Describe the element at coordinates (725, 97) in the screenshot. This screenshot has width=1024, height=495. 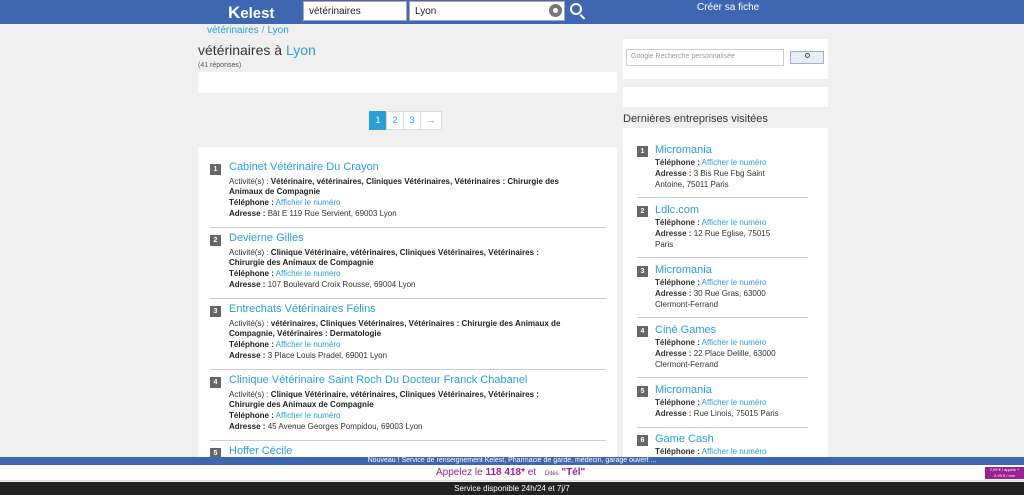
I see `sidebar-ad` at that location.